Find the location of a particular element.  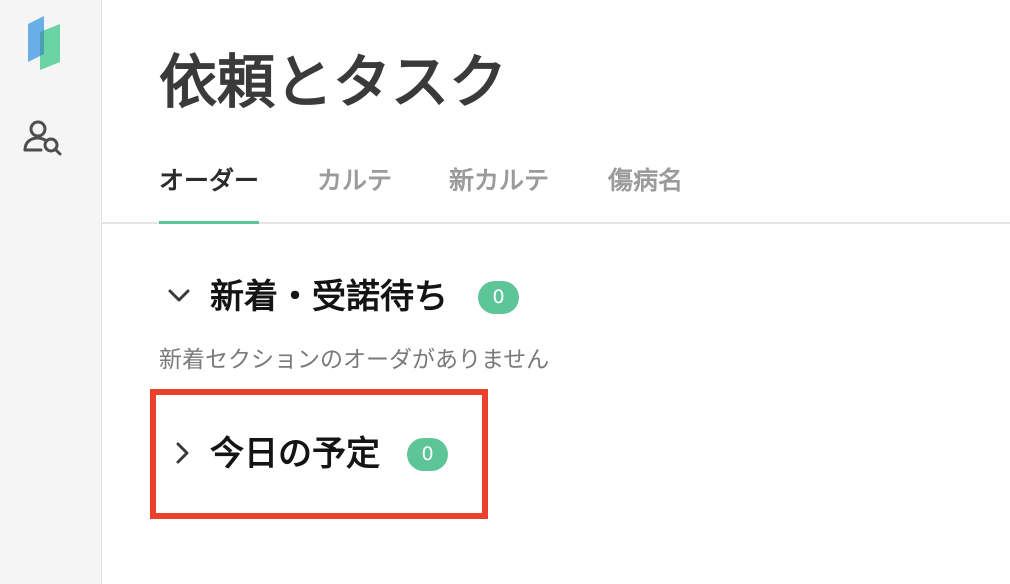

empty-state-message: 新着セクションのオーダがありません is located at coordinates (354, 360).